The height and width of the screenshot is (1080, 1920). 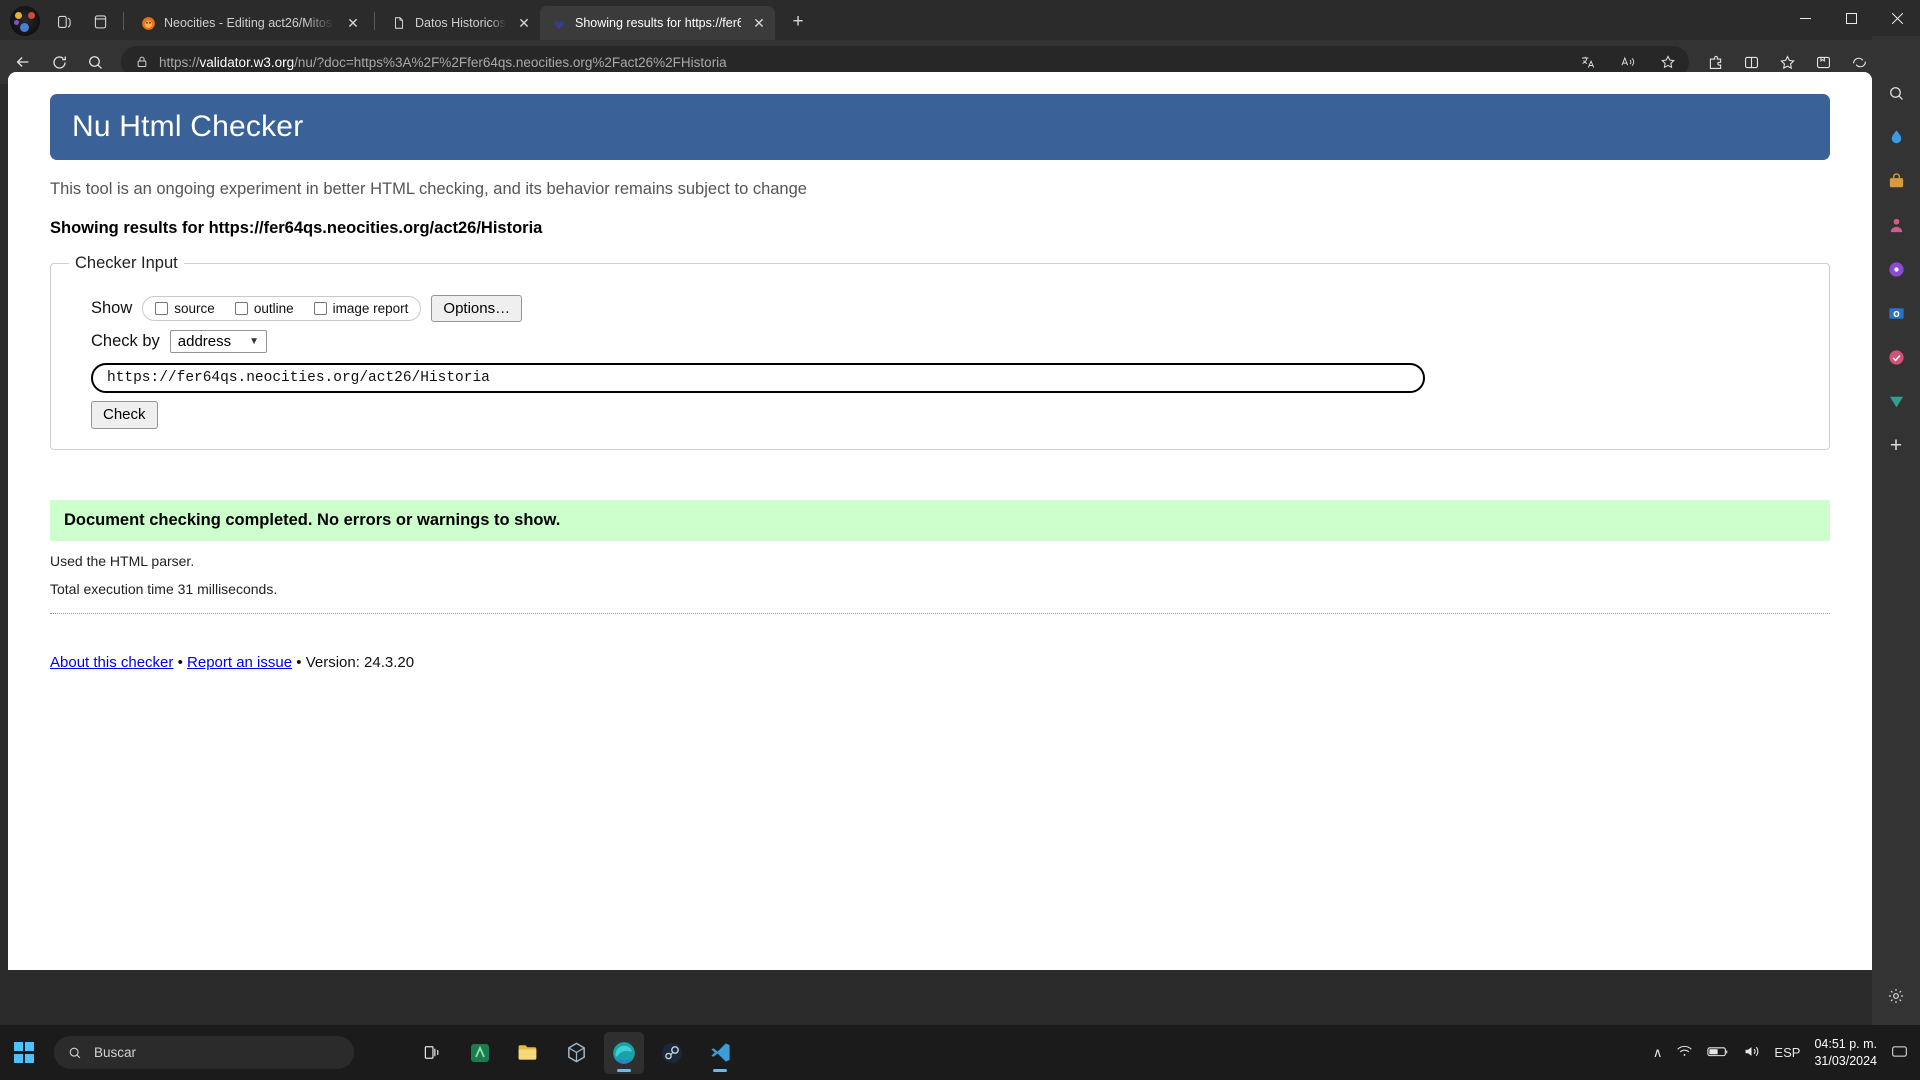 What do you see at coordinates (1896, 137) in the screenshot?
I see `drop-icon` at bounding box center [1896, 137].